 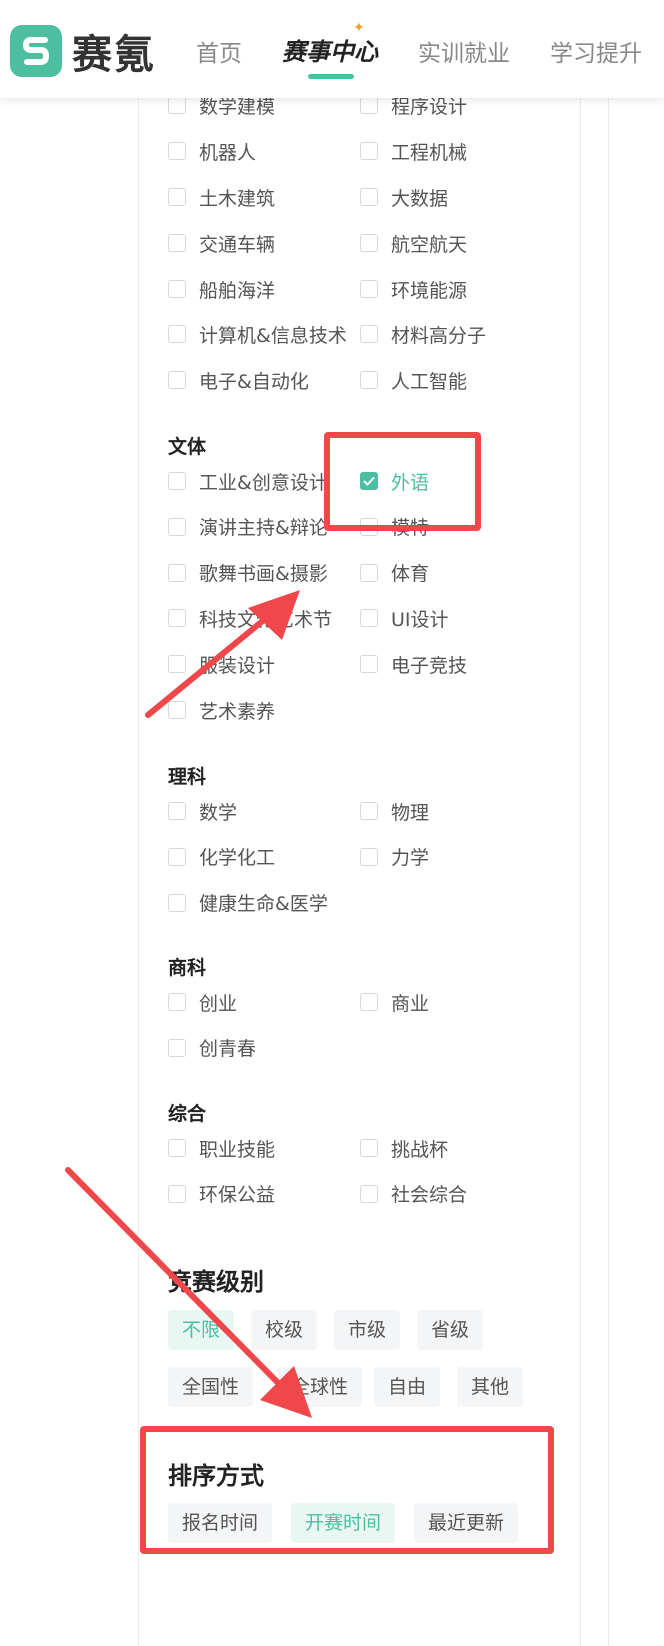 I want to click on checkbox-option: 工程机械, so click(x=413, y=151).